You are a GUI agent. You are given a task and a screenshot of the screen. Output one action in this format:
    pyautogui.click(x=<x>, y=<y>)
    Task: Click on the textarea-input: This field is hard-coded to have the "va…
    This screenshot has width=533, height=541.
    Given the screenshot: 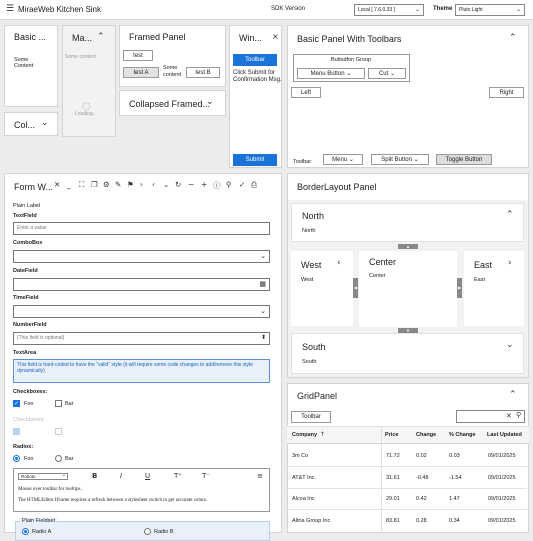 What is the action you would take?
    pyautogui.click(x=141, y=371)
    